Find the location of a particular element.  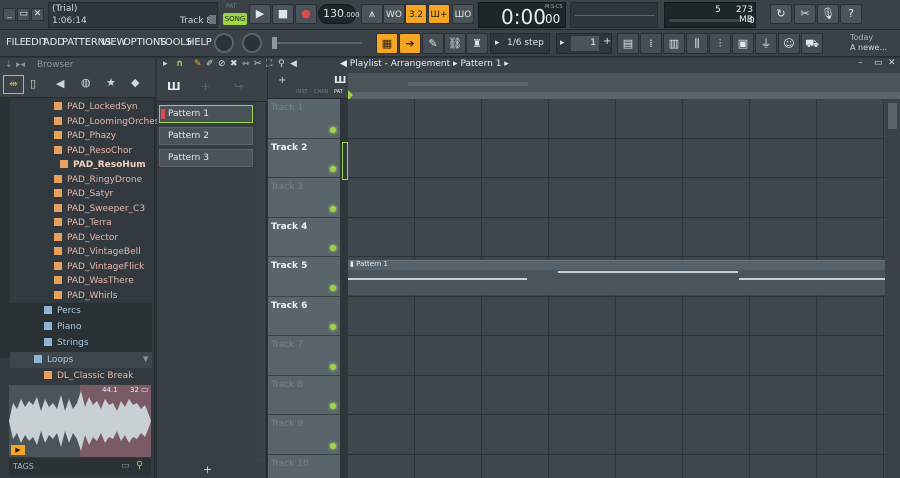

picker-scrollbar is located at coordinates (260, 282).